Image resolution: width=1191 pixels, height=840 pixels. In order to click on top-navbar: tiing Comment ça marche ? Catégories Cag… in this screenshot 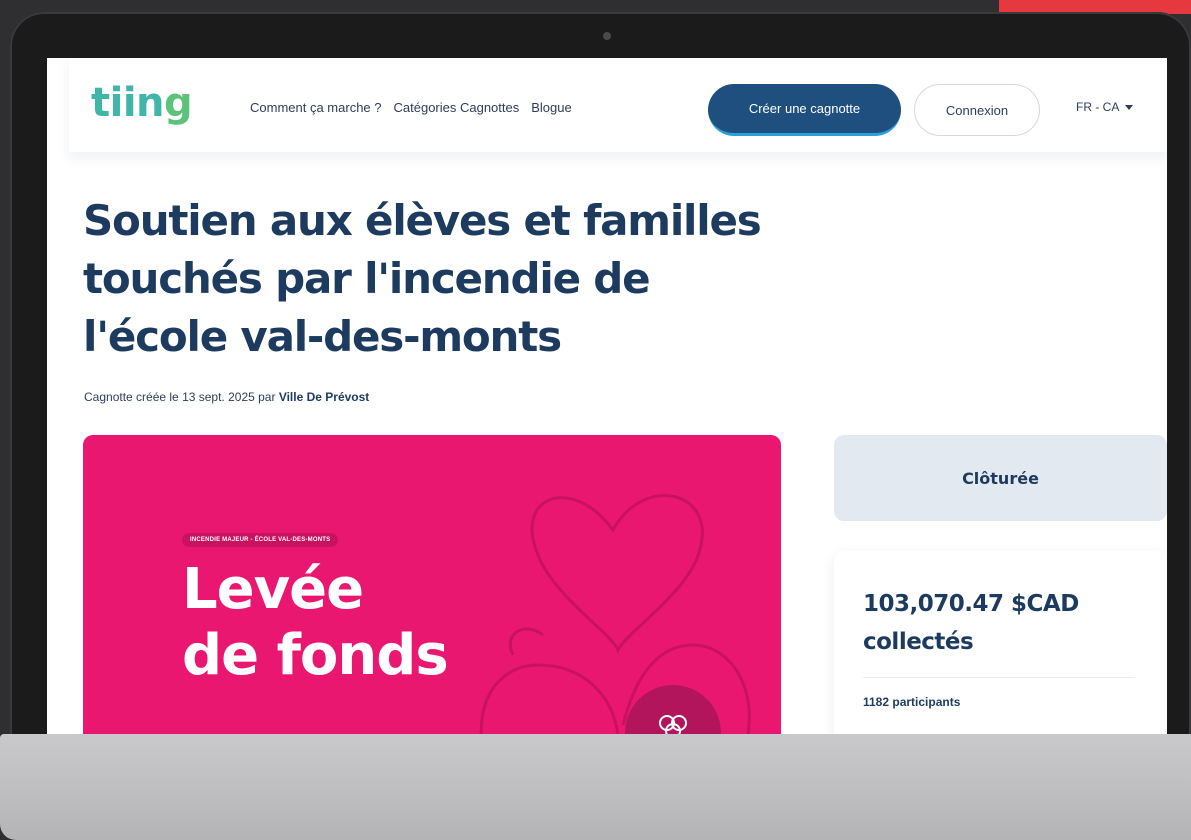, I will do `click(618, 105)`.